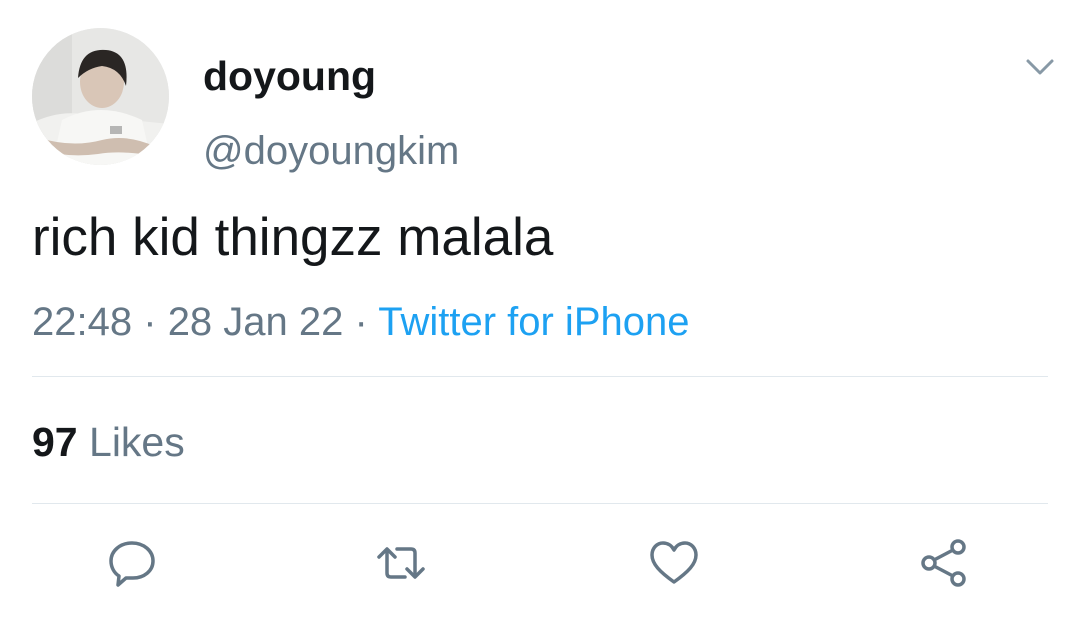 The image size is (1080, 624). I want to click on avatar, so click(100, 96).